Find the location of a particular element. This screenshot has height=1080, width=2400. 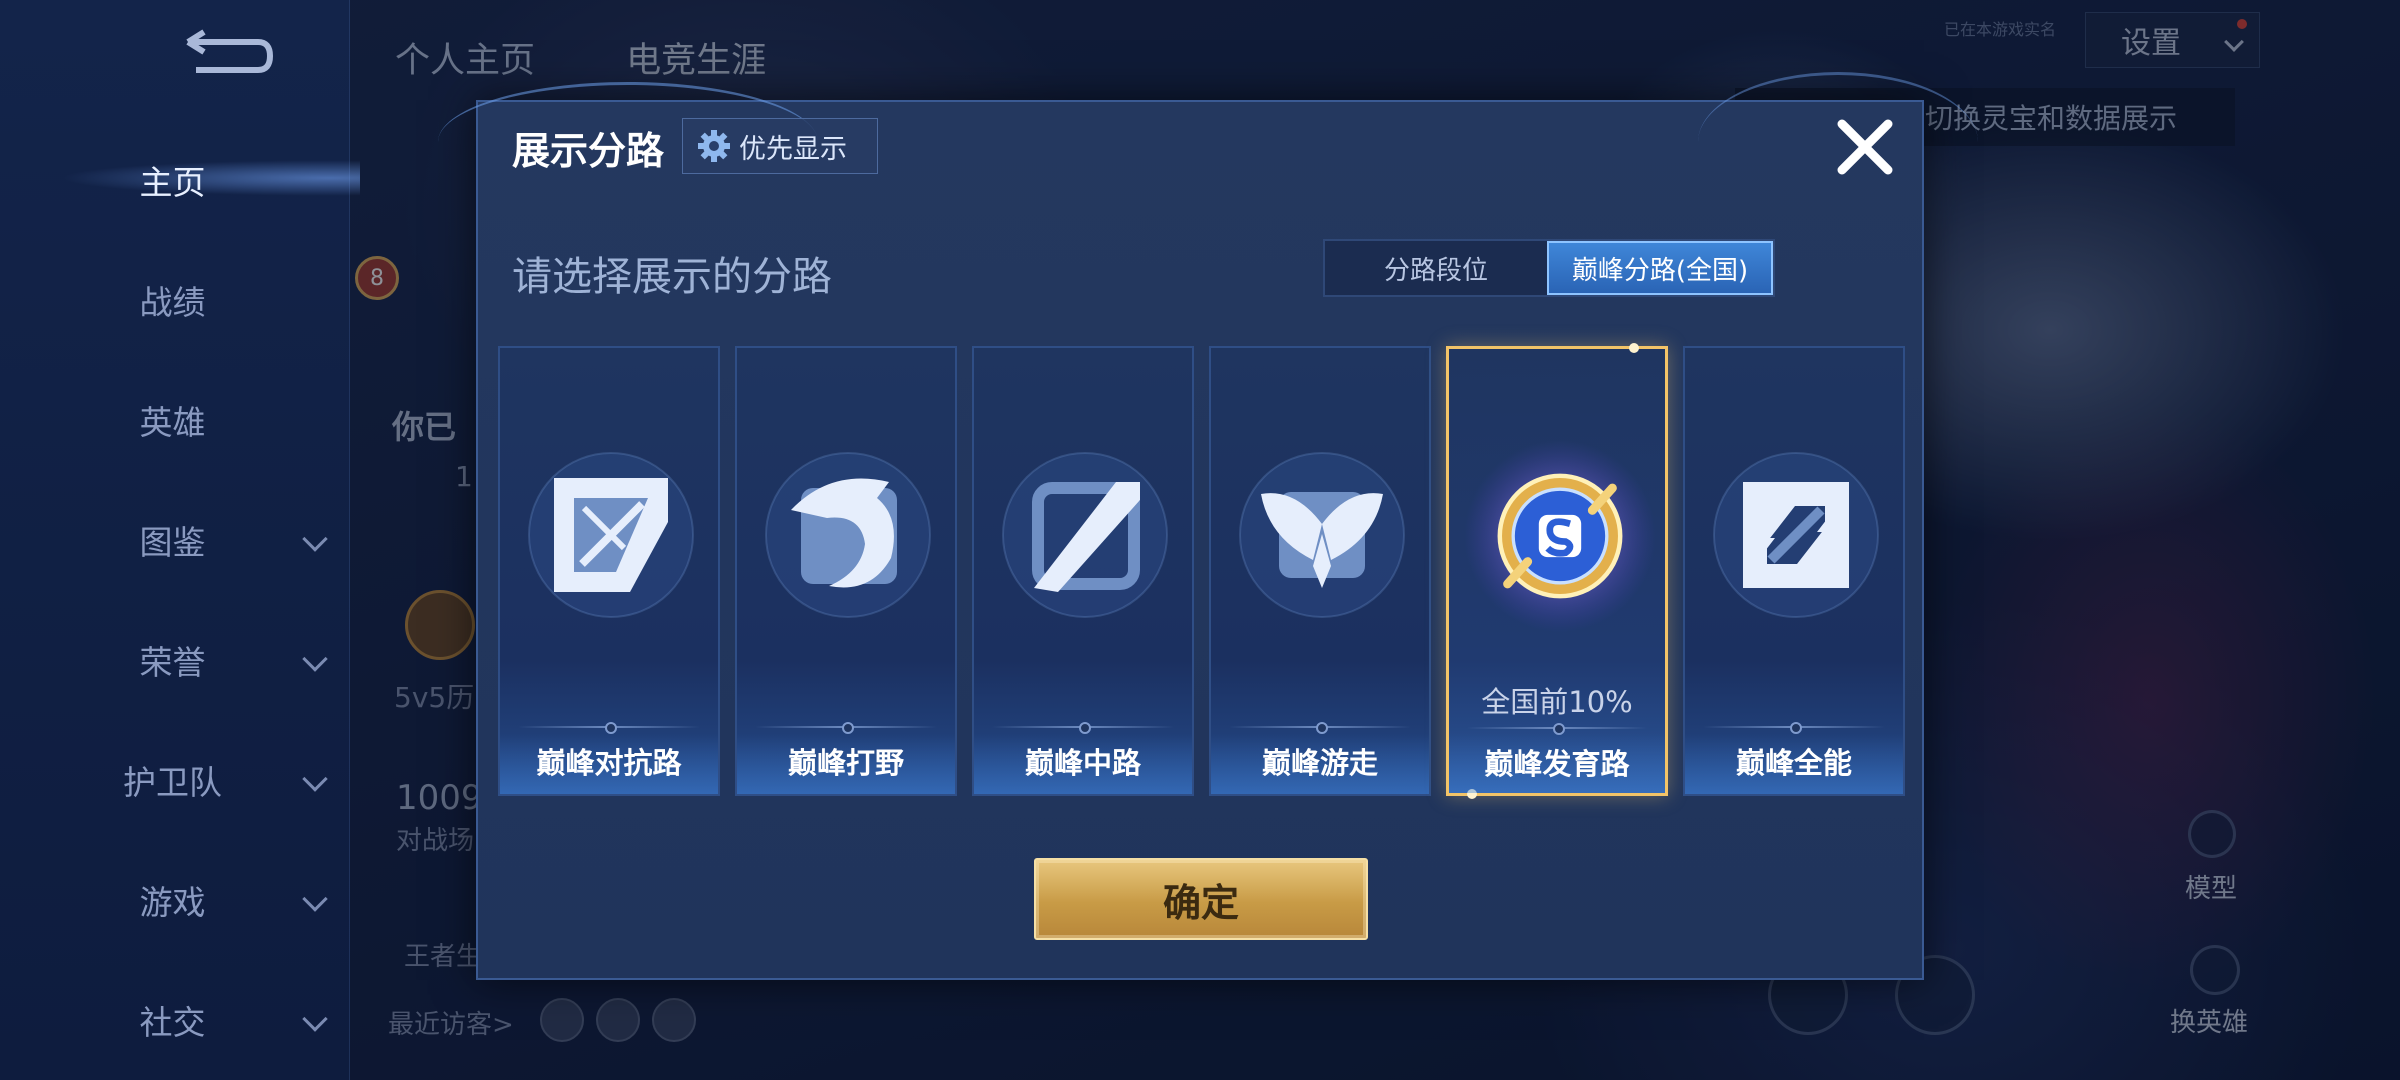

lane-card-farm-selected: 全国前10% 巅峰发育路 is located at coordinates (1557, 571).